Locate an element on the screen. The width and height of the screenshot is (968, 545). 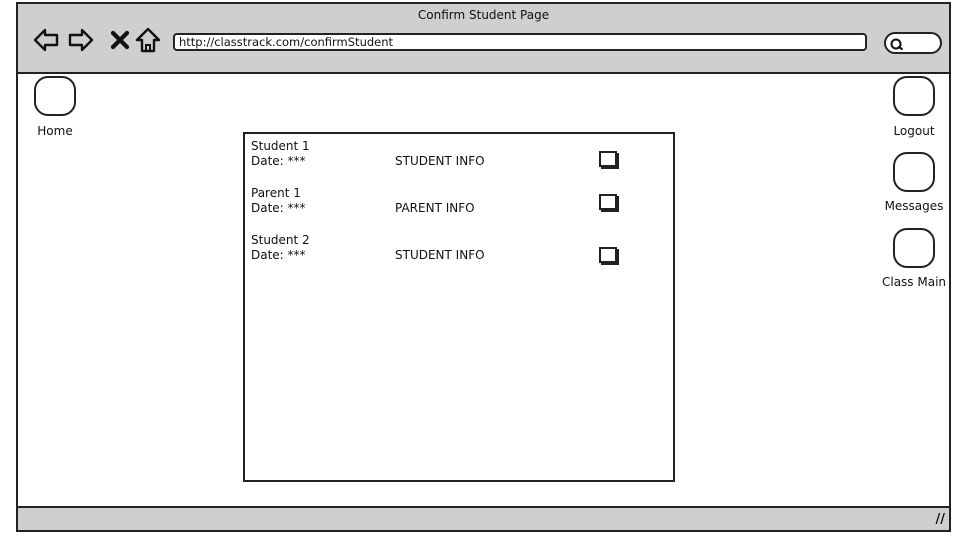
home-icon is located at coordinates (148, 40).